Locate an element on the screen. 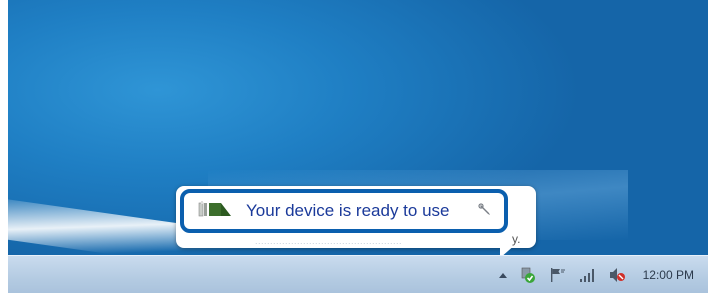 Image resolution: width=716 pixels, height=293 pixels. notification-message: Your device is ready to use is located at coordinates (348, 210).